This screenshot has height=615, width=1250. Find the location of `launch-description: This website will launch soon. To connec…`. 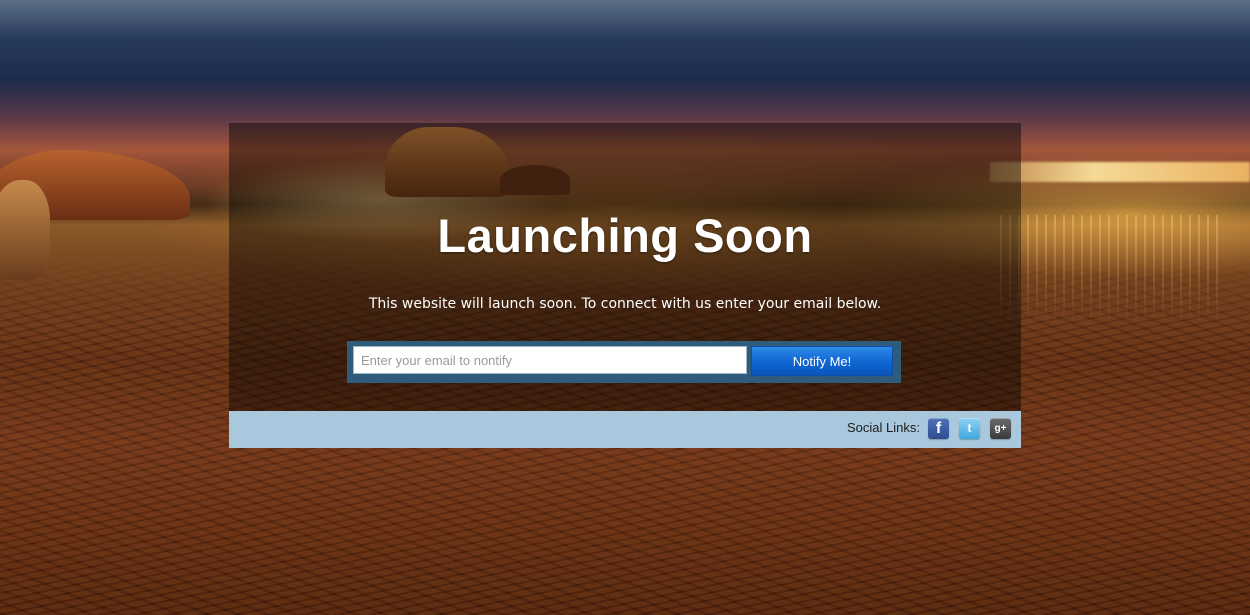

launch-description: This website will launch soon. To connec… is located at coordinates (625, 304).